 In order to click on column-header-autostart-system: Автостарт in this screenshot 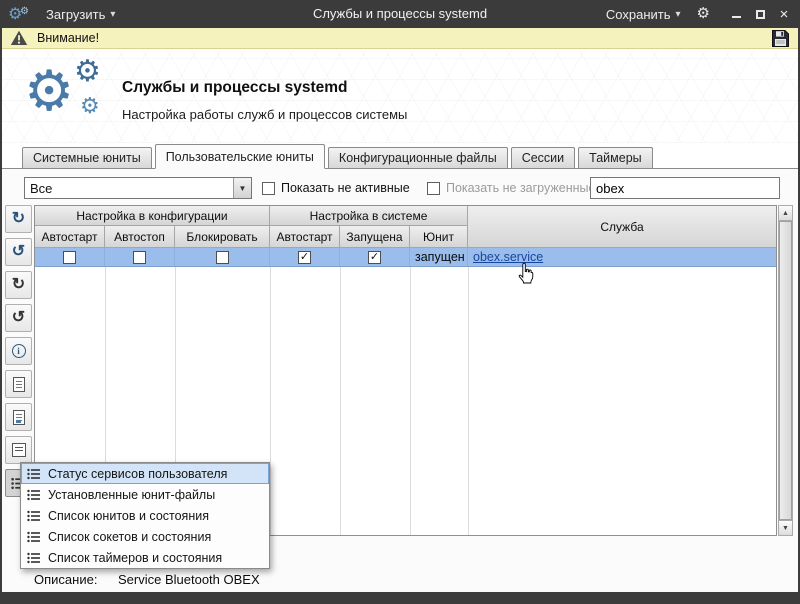, I will do `click(305, 237)`.